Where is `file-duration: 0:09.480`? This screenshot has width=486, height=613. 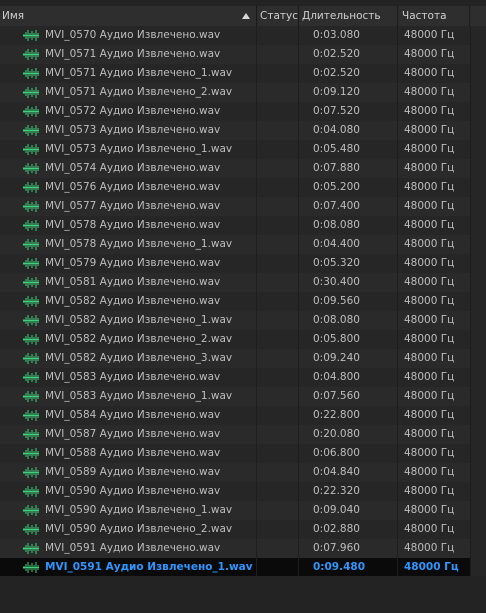 file-duration: 0:09.480 is located at coordinates (339, 567).